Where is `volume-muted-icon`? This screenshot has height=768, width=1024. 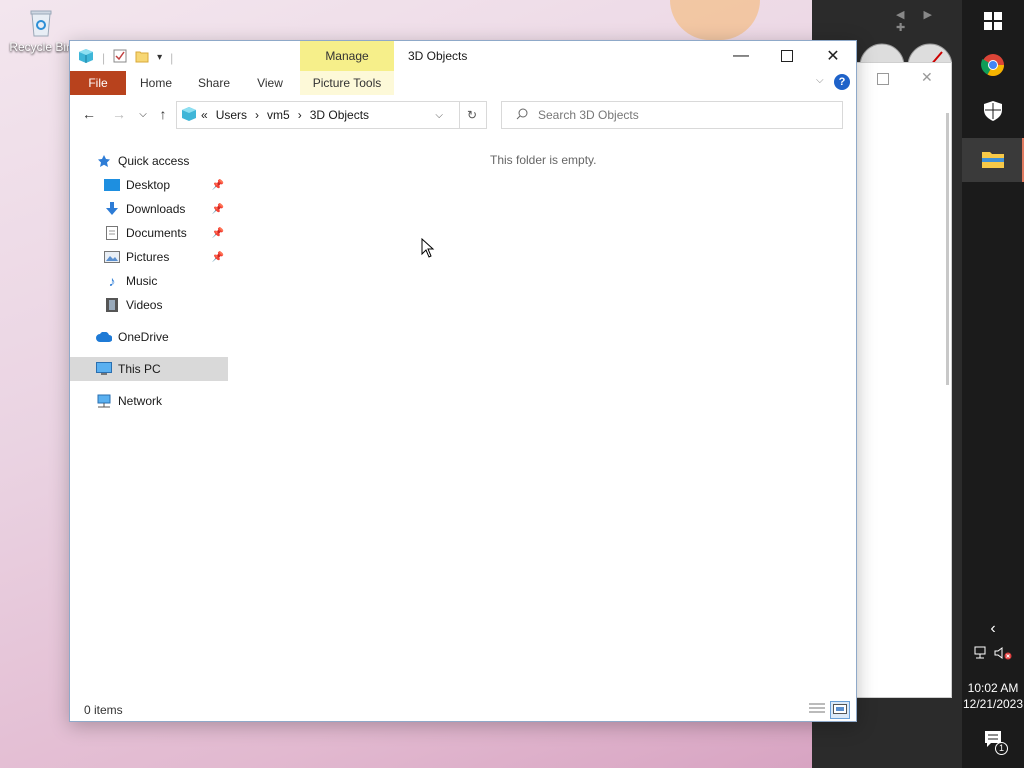 volume-muted-icon is located at coordinates (1003, 655).